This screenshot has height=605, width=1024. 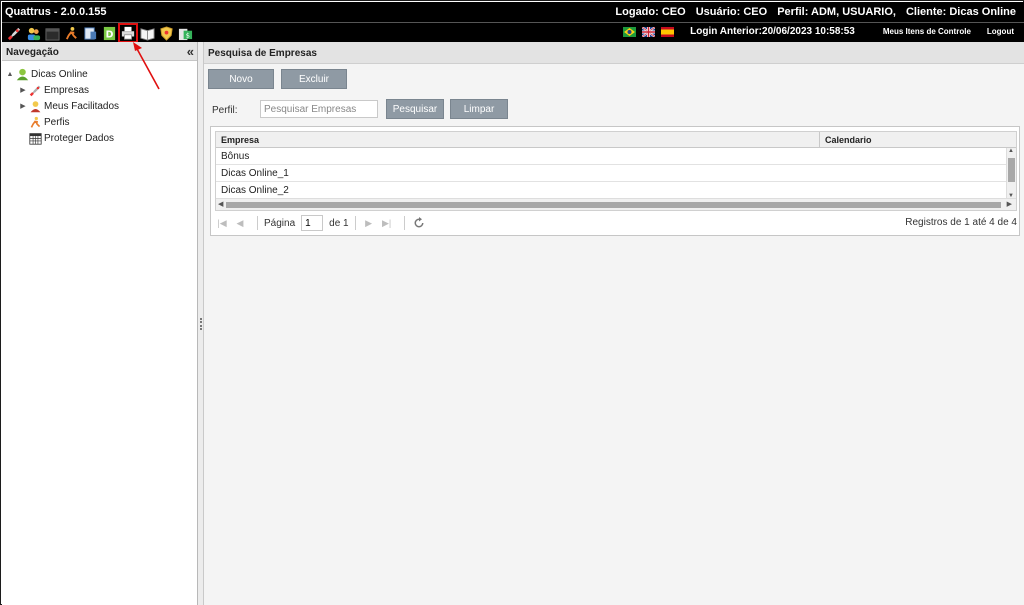 I want to click on vertical-scrollbar: ▲ ▼, so click(x=1011, y=173).